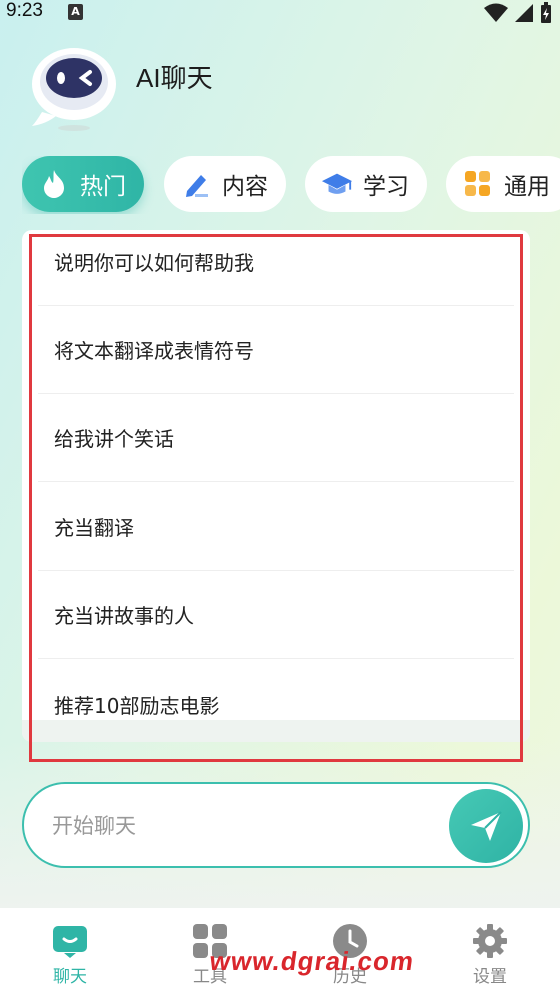  What do you see at coordinates (70, 942) in the screenshot?
I see `chat-icon` at bounding box center [70, 942].